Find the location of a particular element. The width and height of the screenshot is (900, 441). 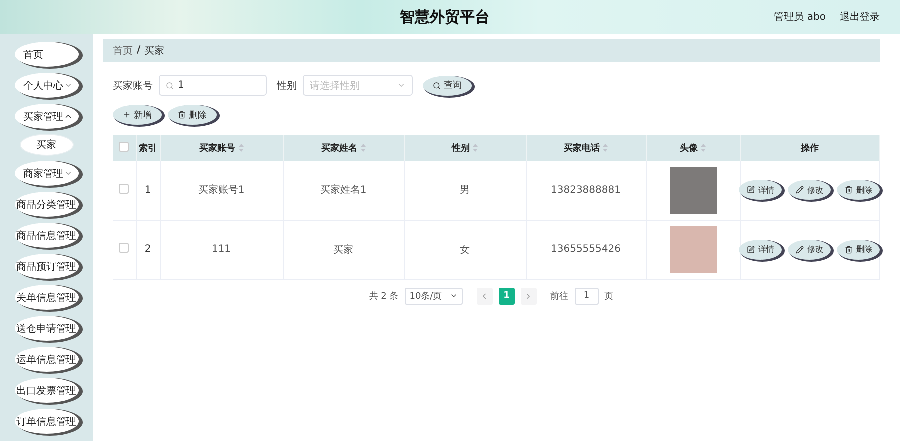

table-cell: 13655555426 is located at coordinates (586, 249).